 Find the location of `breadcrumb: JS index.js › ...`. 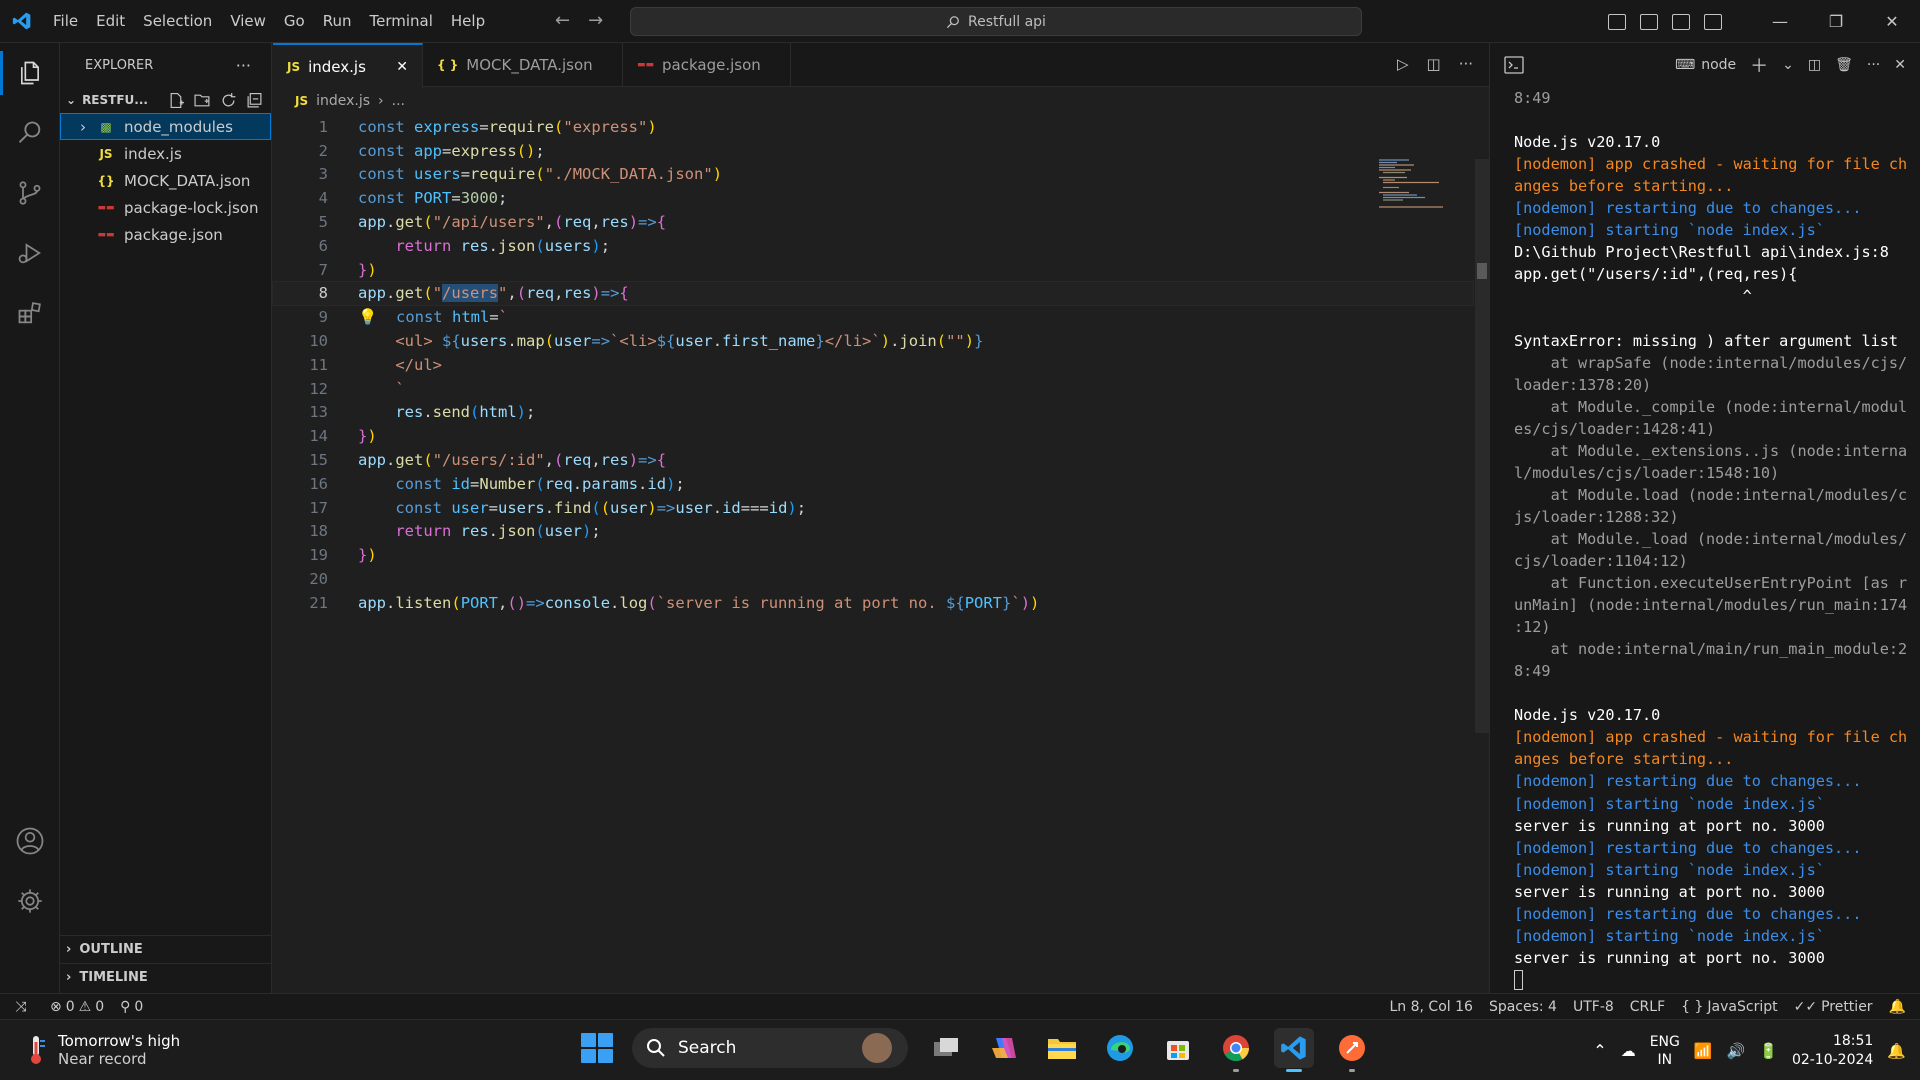

breadcrumb: JS index.js › ... is located at coordinates (881, 101).